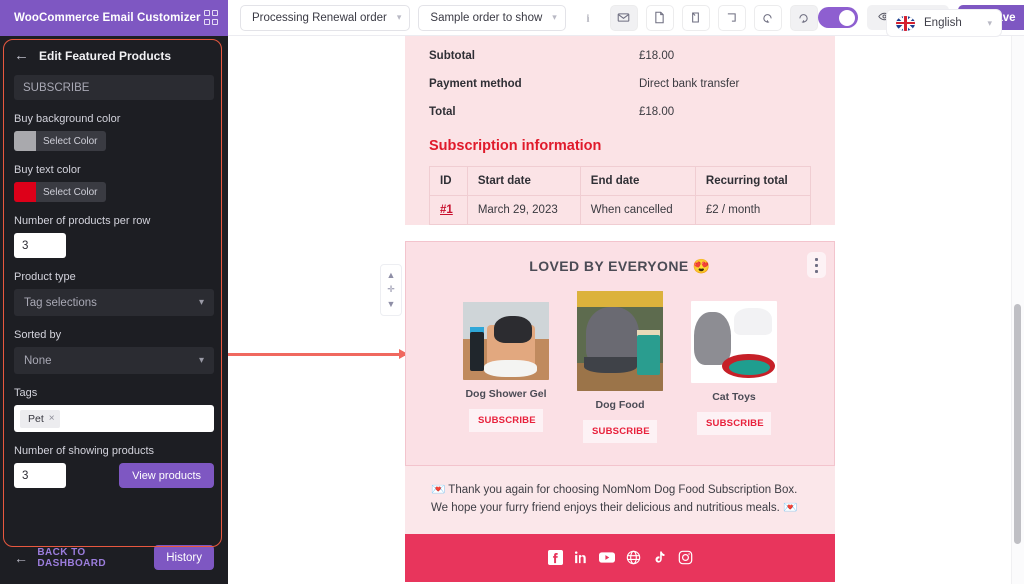  Describe the element at coordinates (318, 354) in the screenshot. I see `red-arrow-annotation` at that location.